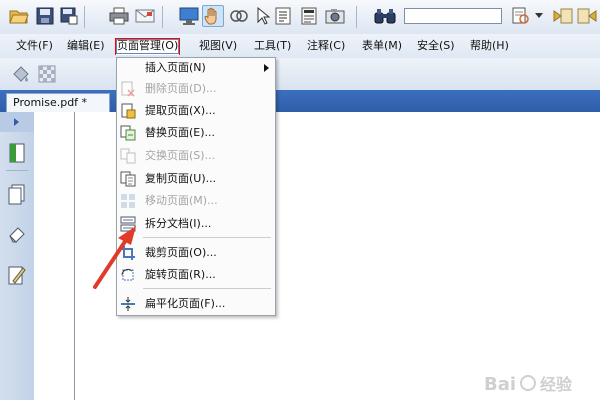 This screenshot has width=600, height=400. Describe the element at coordinates (45, 16) in the screenshot. I see `save-icon` at that location.